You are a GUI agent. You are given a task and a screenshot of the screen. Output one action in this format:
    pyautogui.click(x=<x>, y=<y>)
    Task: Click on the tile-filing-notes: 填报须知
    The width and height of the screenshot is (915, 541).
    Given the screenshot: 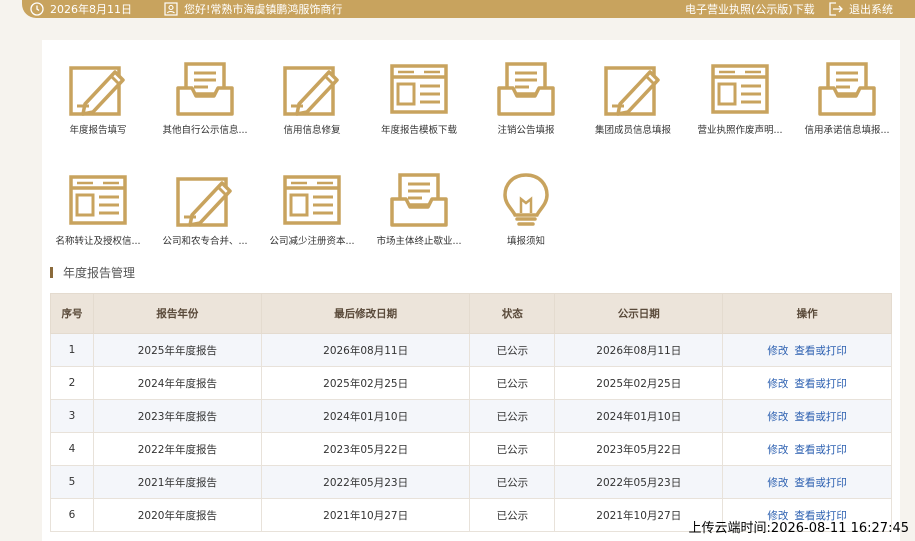 What is the action you would take?
    pyautogui.click(x=526, y=209)
    